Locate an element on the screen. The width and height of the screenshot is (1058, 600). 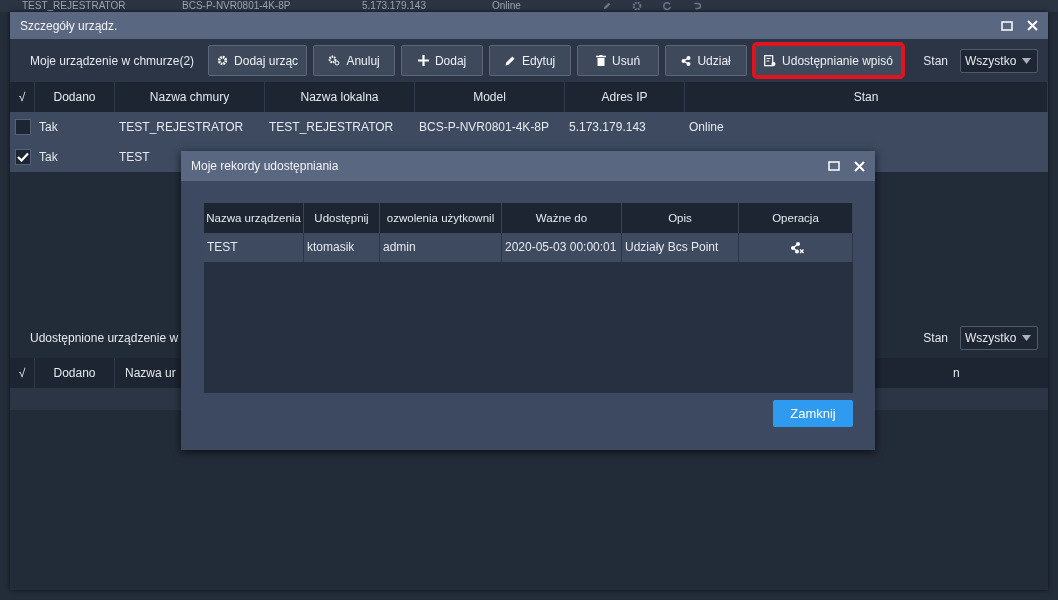
column-header: n is located at coordinates (956, 373).